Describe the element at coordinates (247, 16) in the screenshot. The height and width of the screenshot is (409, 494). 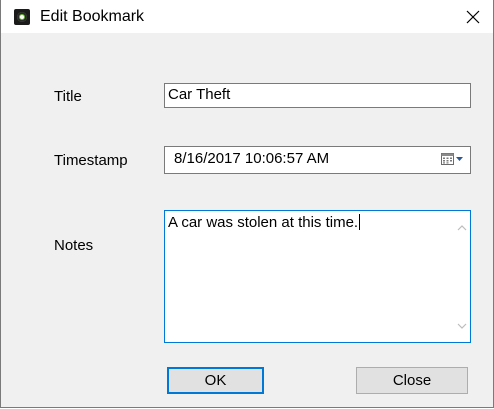
I see `title-bar: Edit Bookmark` at that location.